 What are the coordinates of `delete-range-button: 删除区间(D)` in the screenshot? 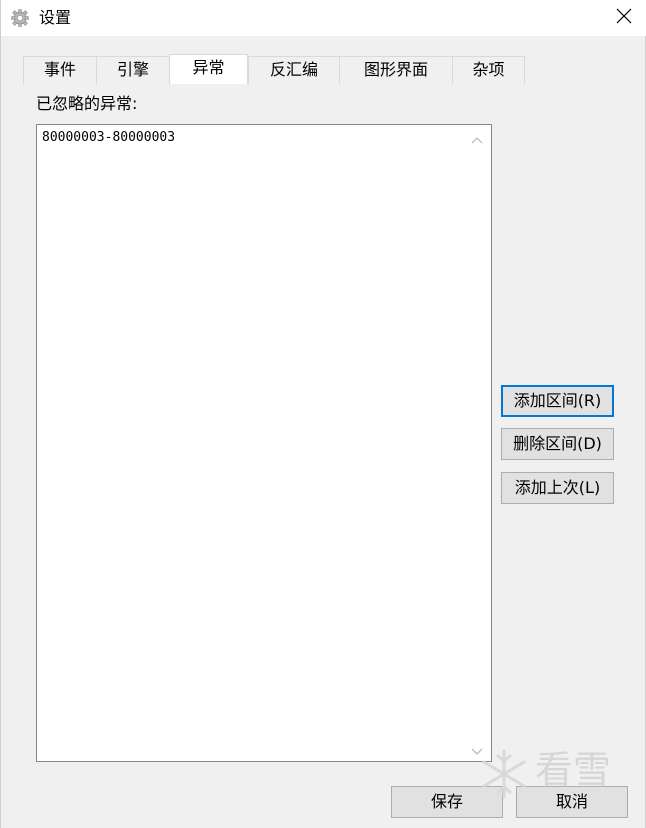 It's located at (557, 444).